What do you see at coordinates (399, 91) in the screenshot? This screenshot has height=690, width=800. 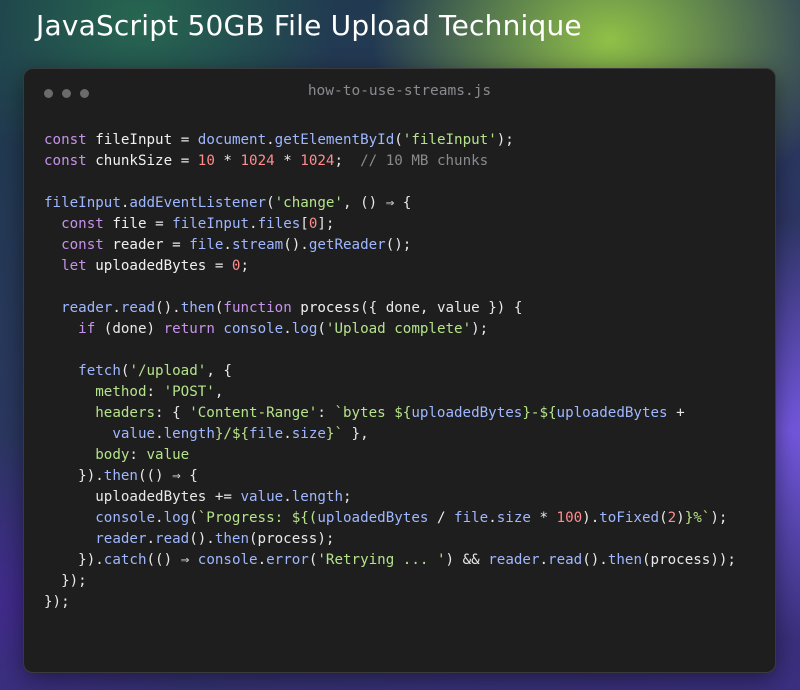 I see `window-filename: how-to-use-streams.js` at bounding box center [399, 91].